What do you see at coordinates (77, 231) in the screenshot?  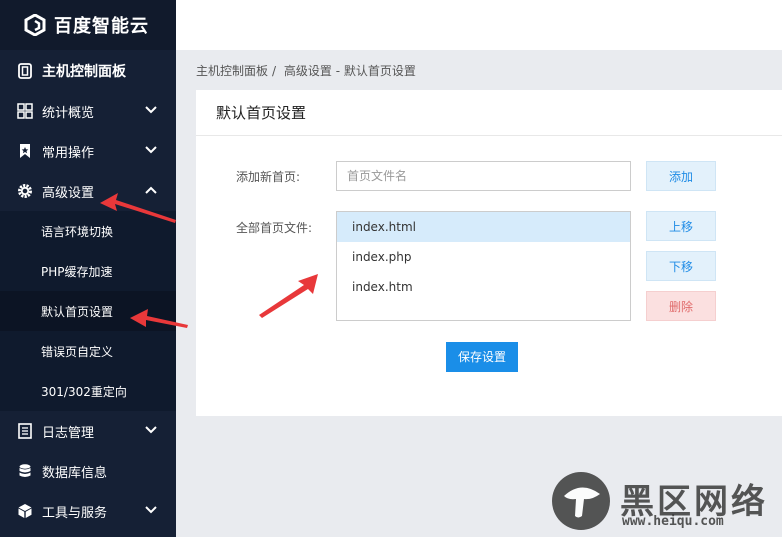 I see `sidebar-subitem-label: 语言环境切换` at bounding box center [77, 231].